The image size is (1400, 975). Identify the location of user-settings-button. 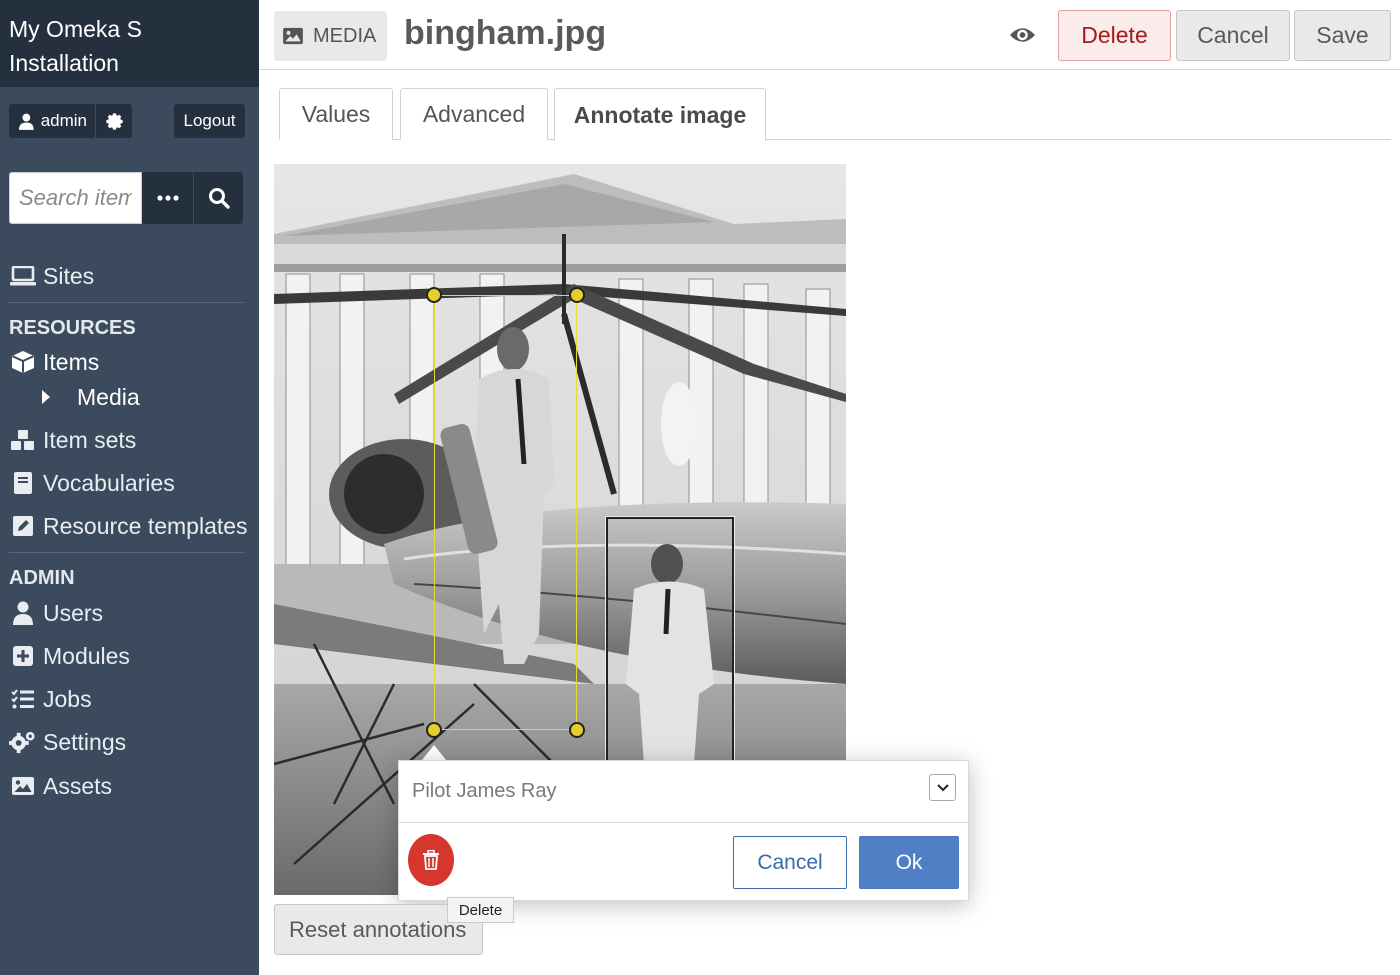
(114, 121).